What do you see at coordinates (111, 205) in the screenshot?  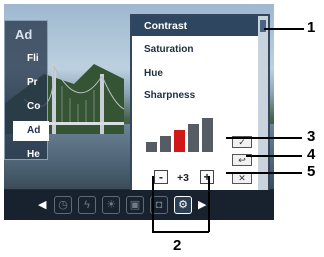 I see `brightness-icon: ☀` at bounding box center [111, 205].